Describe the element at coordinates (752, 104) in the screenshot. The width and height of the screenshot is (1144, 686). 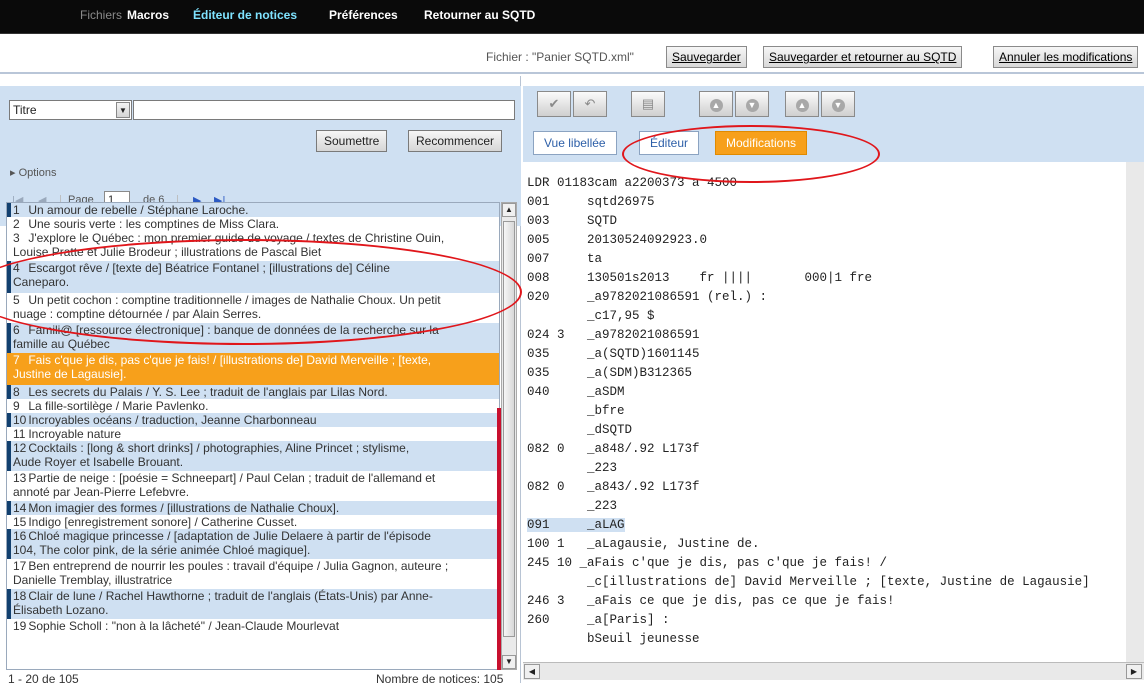
I see `move-down-icon: ▼` at that location.